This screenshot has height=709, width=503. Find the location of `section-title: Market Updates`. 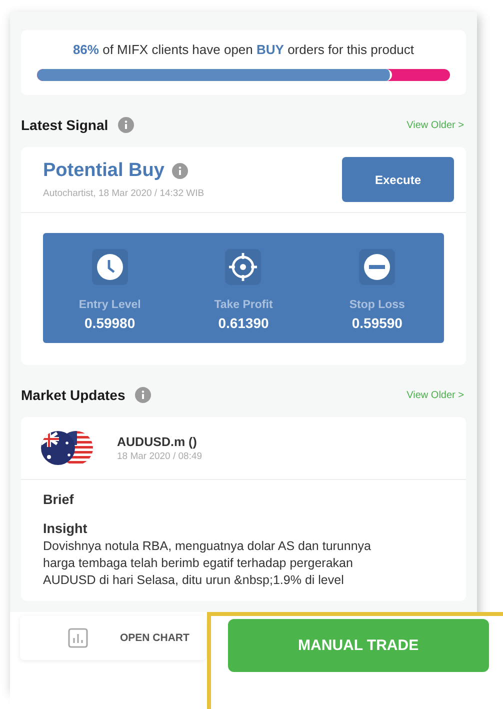

section-title: Market Updates is located at coordinates (73, 395).